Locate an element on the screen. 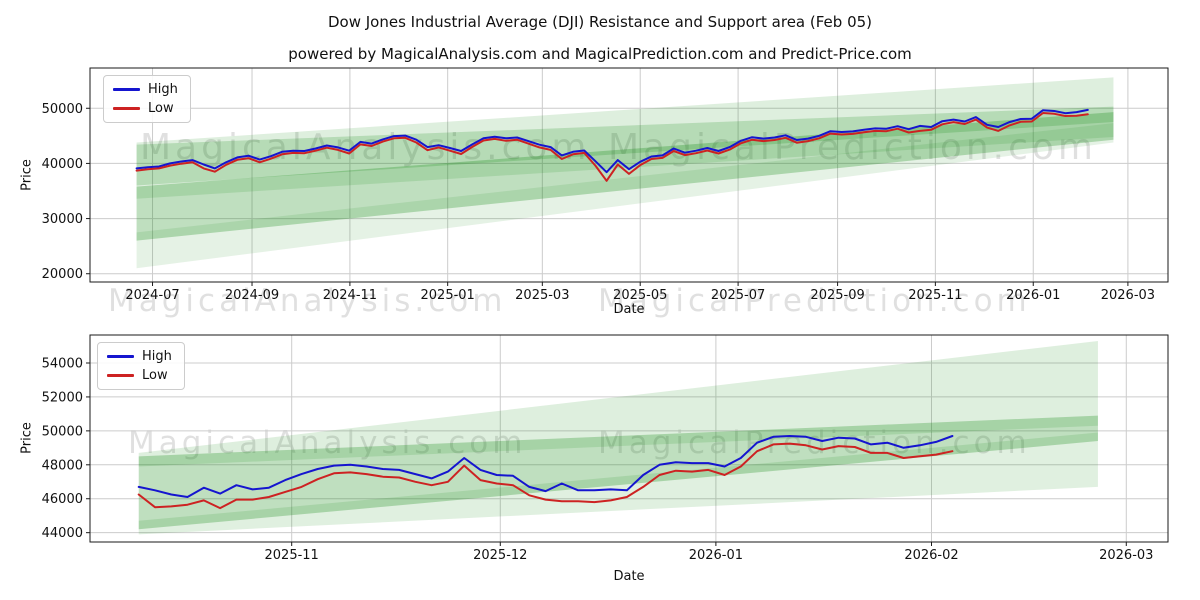 The image size is (1200, 600). x-tick-label: 2024-11 is located at coordinates (350, 295).